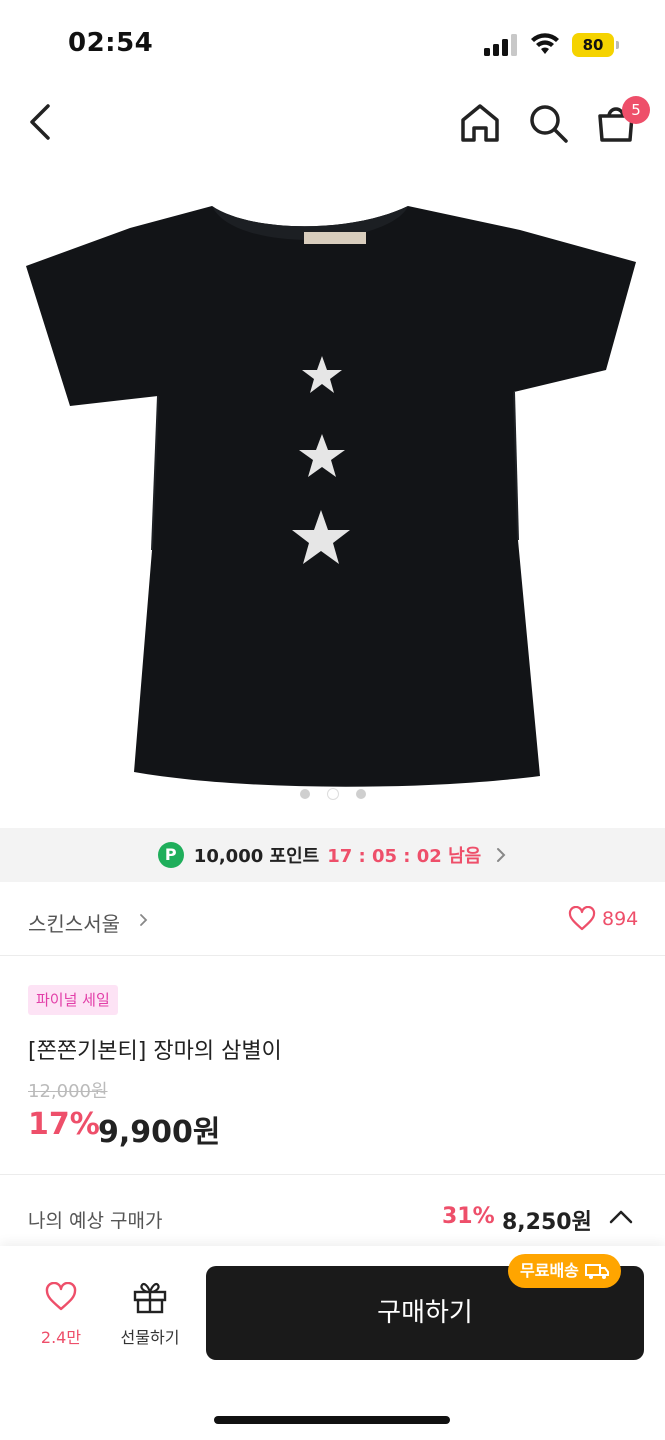  I want to click on battery-nub, so click(617, 45).